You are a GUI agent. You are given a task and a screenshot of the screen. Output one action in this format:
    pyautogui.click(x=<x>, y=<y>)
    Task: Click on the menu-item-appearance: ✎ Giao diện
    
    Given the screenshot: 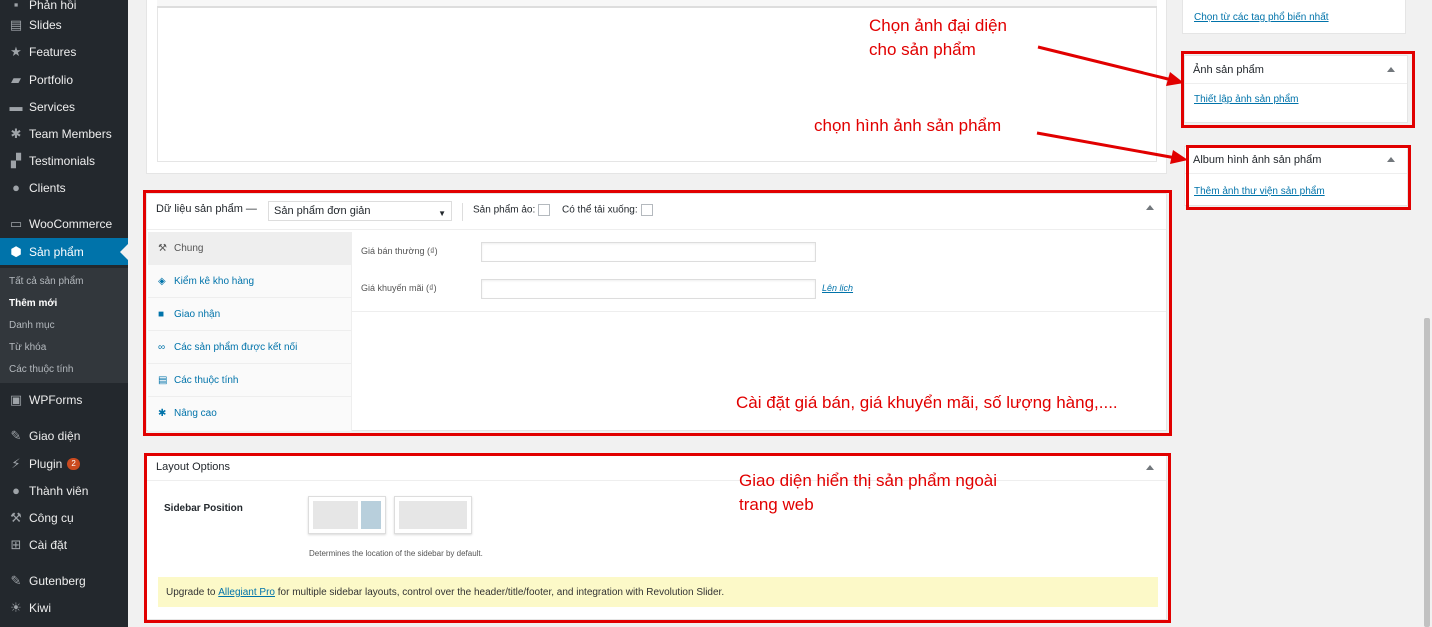 What is the action you would take?
    pyautogui.click(x=64, y=435)
    